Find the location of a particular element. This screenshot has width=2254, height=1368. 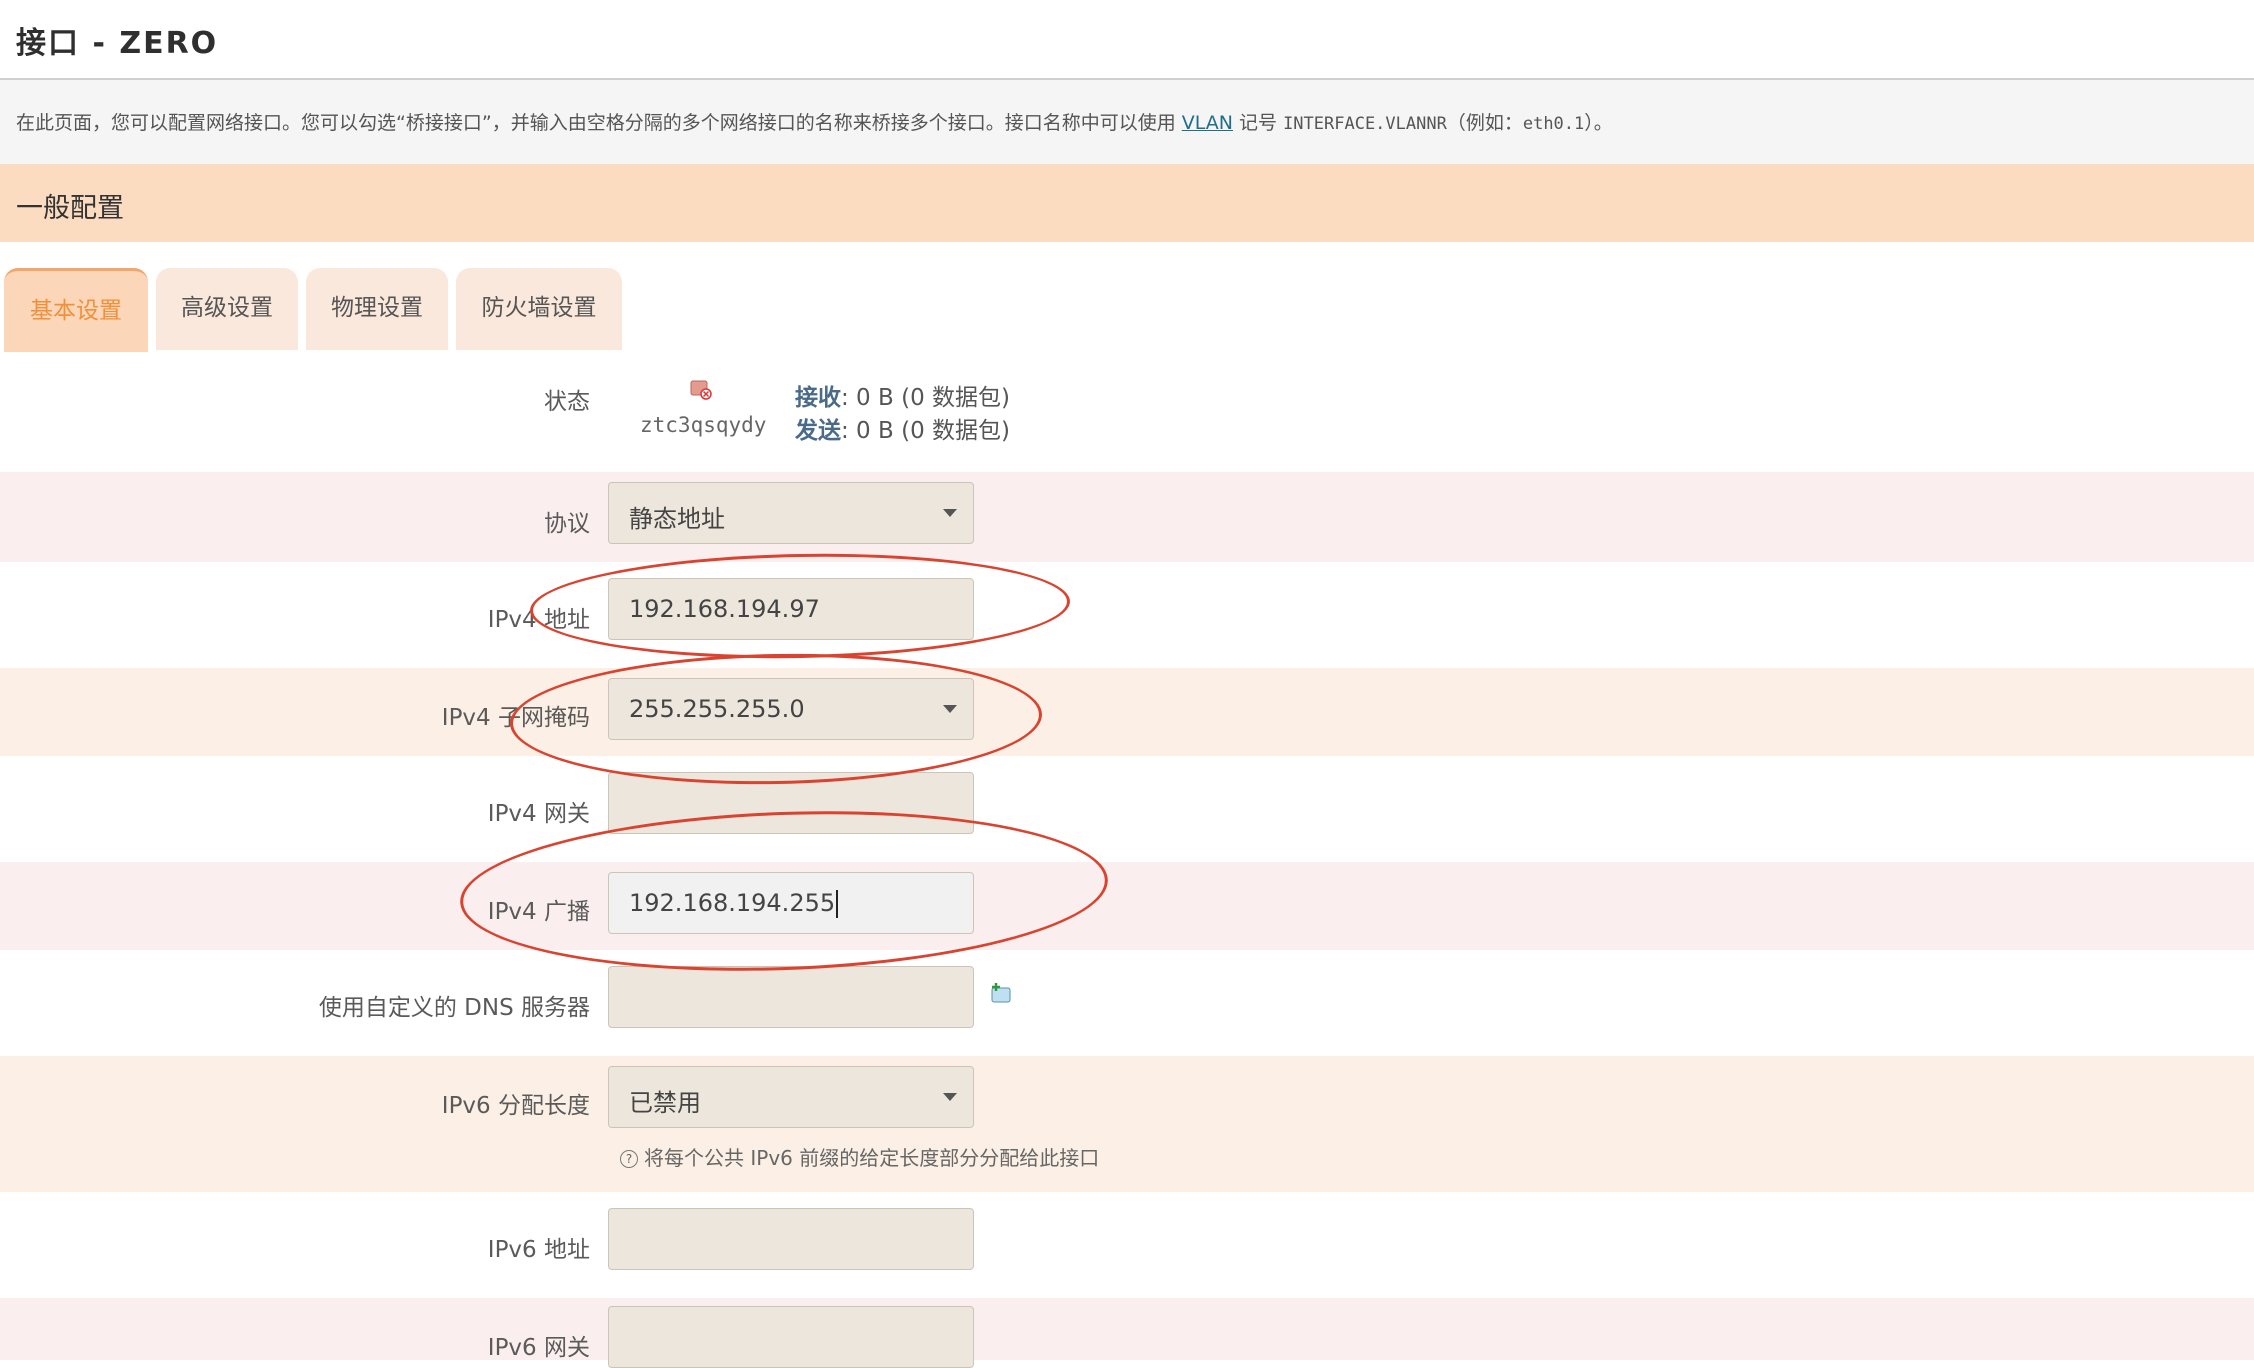

ipv6-prefix-hint-text: 将每个公共 IPv6 前缀的给定长度部分分配给此接口 is located at coordinates (872, 1158).